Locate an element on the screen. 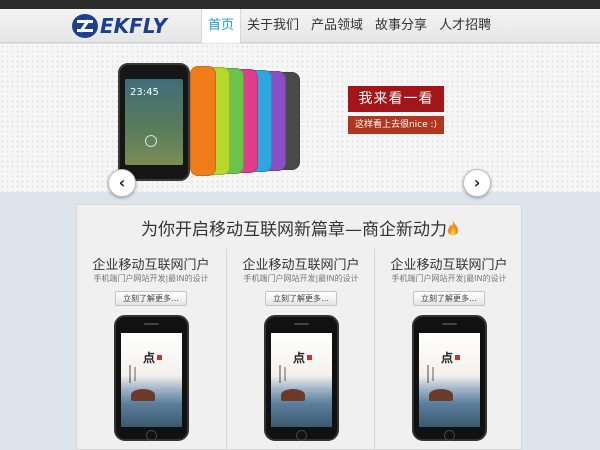 Image resolution: width=600 pixels, height=450 pixels. slider-next-button: › is located at coordinates (477, 183).